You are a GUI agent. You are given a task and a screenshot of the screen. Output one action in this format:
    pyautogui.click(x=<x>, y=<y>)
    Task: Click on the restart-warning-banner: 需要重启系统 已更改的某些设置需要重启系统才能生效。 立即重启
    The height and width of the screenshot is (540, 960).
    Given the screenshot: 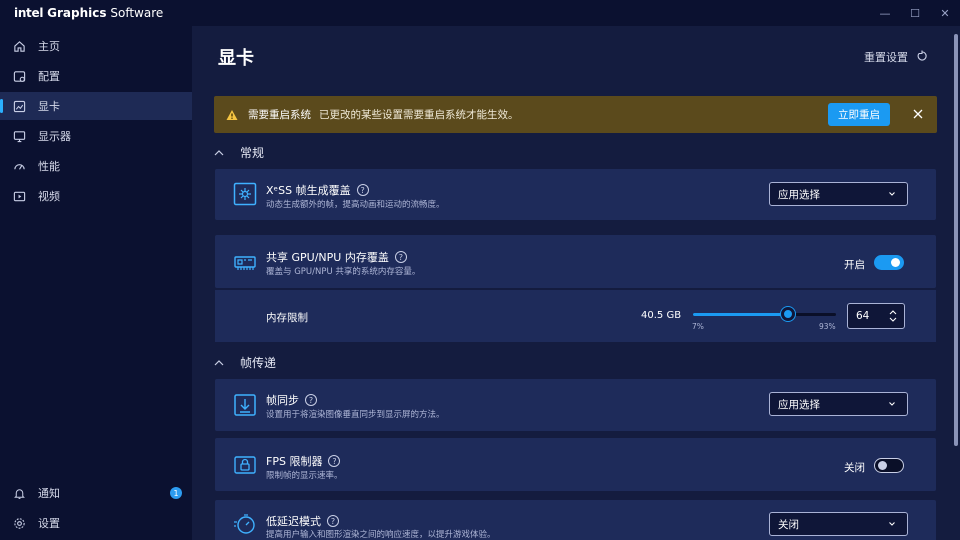 What is the action you would take?
    pyautogui.click(x=575, y=114)
    